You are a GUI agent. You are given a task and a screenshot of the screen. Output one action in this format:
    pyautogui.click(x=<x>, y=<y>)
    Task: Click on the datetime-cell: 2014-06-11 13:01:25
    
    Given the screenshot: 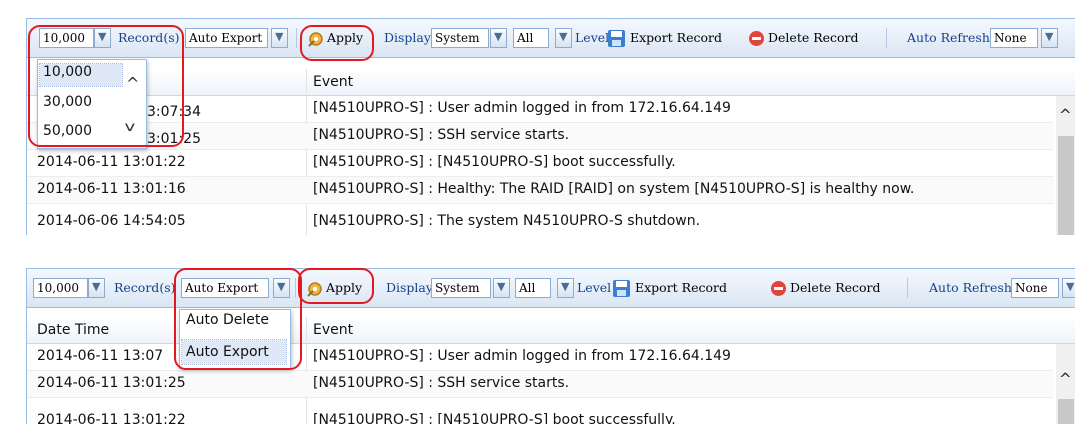 What is the action you would take?
    pyautogui.click(x=111, y=383)
    